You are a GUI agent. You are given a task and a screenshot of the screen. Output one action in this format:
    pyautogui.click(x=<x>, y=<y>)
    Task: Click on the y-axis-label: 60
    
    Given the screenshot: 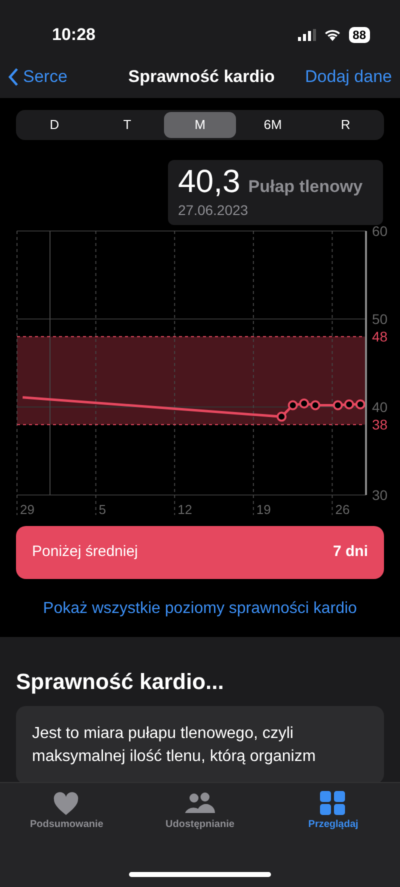 What is the action you would take?
    pyautogui.click(x=380, y=231)
    